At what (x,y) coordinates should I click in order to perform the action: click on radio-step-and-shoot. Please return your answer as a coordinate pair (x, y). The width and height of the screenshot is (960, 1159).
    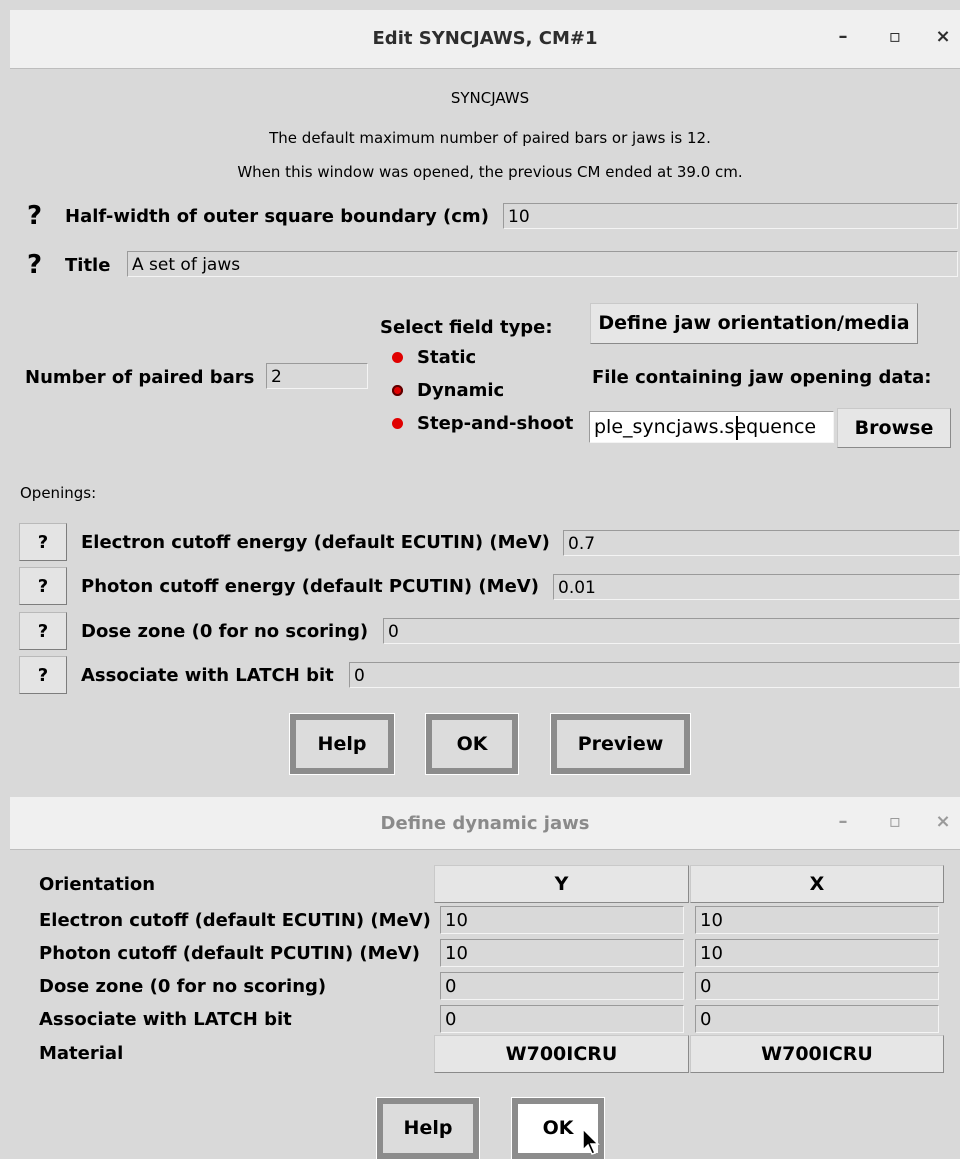
    Looking at the image, I should click on (397, 423).